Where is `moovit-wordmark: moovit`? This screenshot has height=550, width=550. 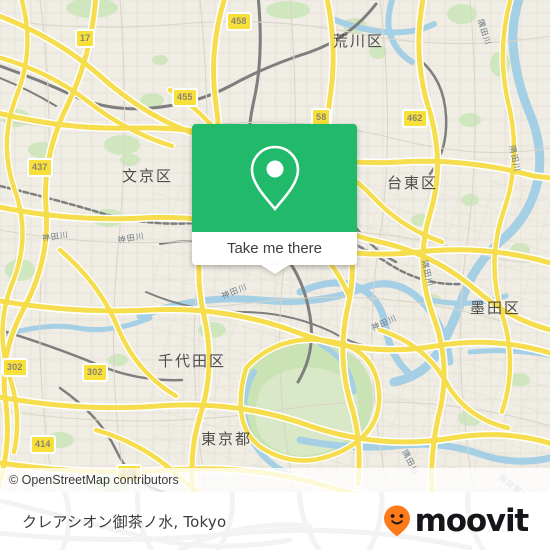 moovit-wordmark: moovit is located at coordinates (472, 520).